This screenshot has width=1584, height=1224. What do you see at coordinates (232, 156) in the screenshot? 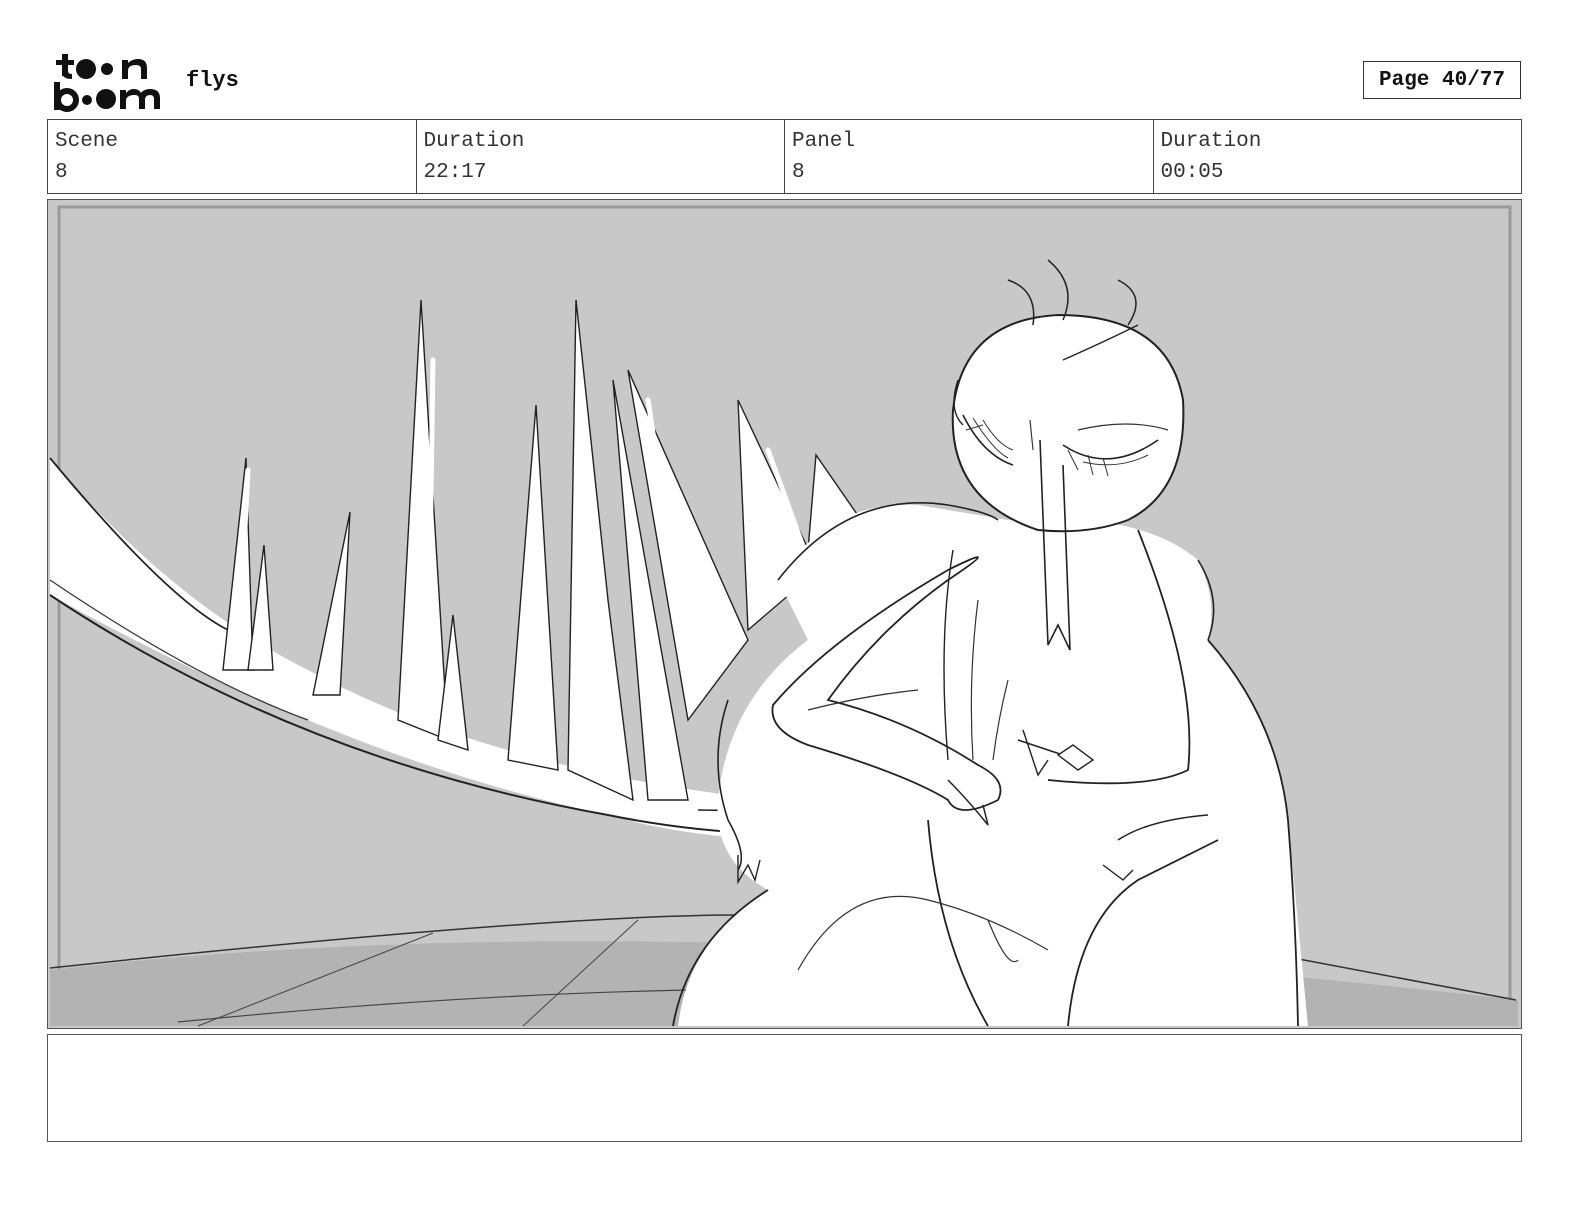
I see `scene-cell: Scene 8` at bounding box center [232, 156].